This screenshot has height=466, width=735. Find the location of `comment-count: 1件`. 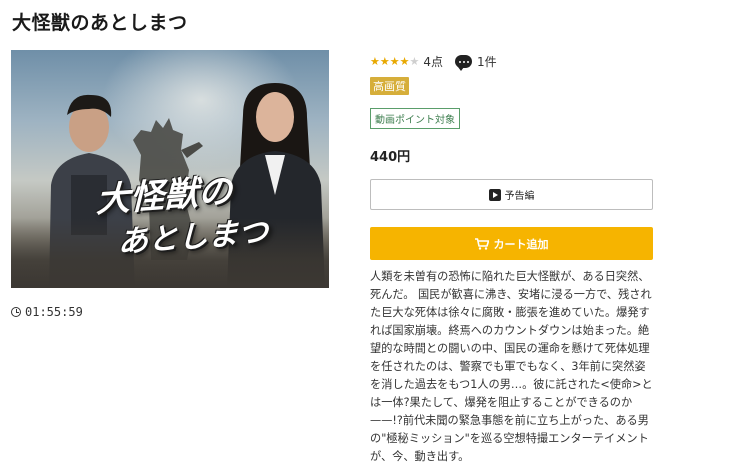

comment-count: 1件 is located at coordinates (487, 61).